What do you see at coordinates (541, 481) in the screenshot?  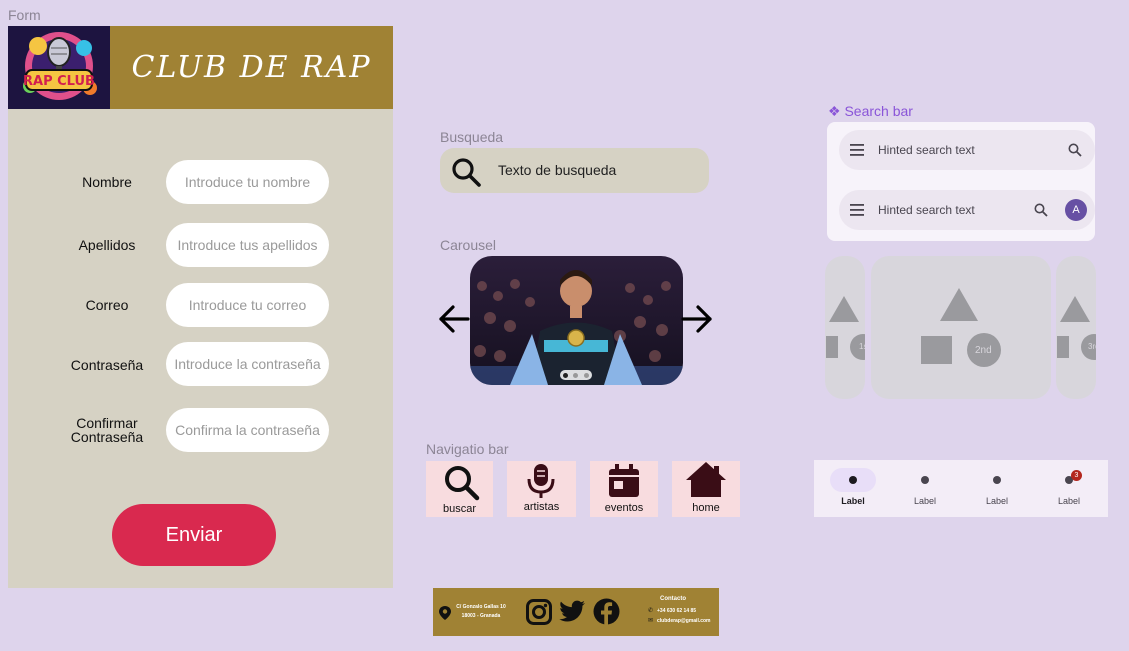 I see `microphone-icon` at bounding box center [541, 481].